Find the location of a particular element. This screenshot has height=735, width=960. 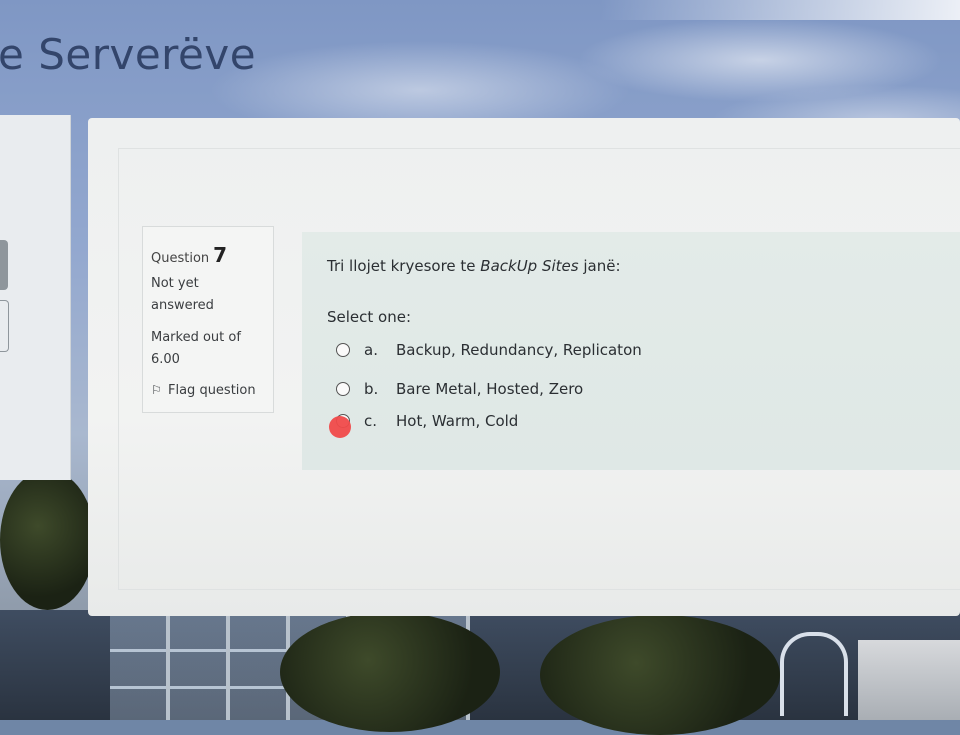

option-text: Hot, Warm, Cold is located at coordinates (457, 421).